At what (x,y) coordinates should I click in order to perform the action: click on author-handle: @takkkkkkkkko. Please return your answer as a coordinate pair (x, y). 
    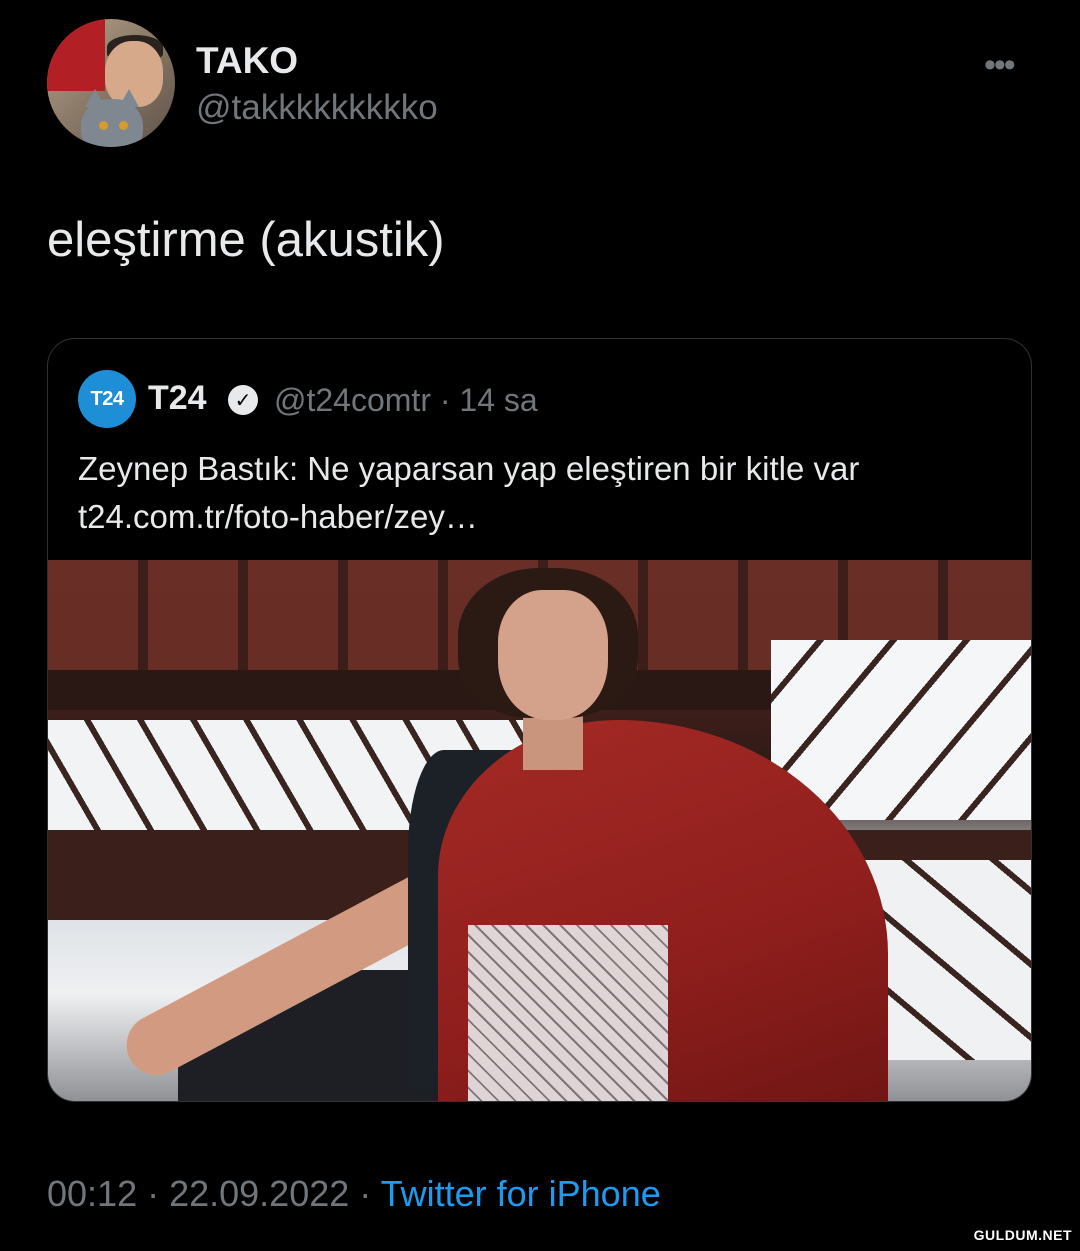
    Looking at the image, I should click on (317, 108).